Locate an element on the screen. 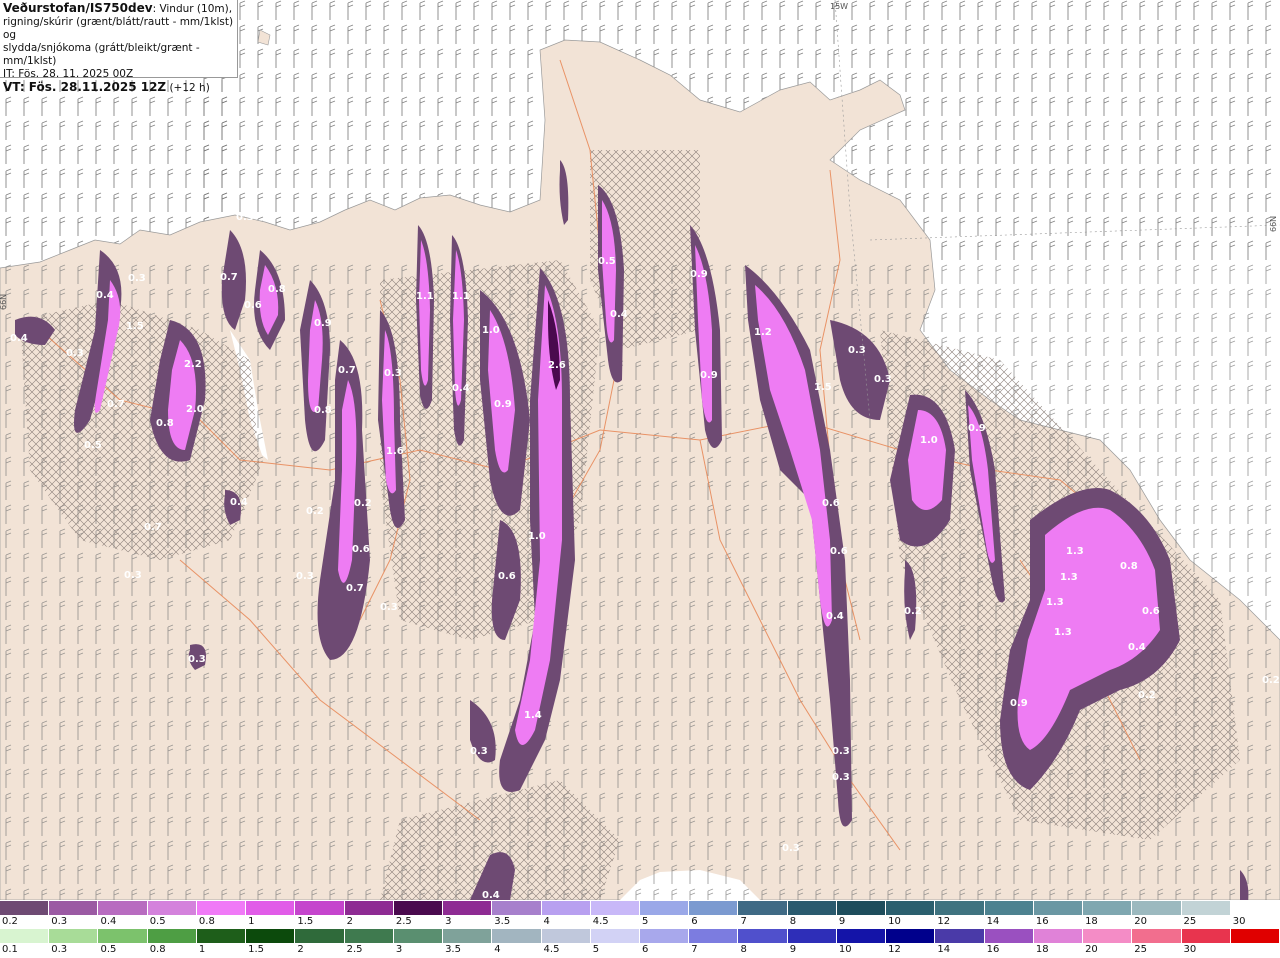 The image size is (1280, 958). legend-label: 2.5 is located at coordinates (403, 921).